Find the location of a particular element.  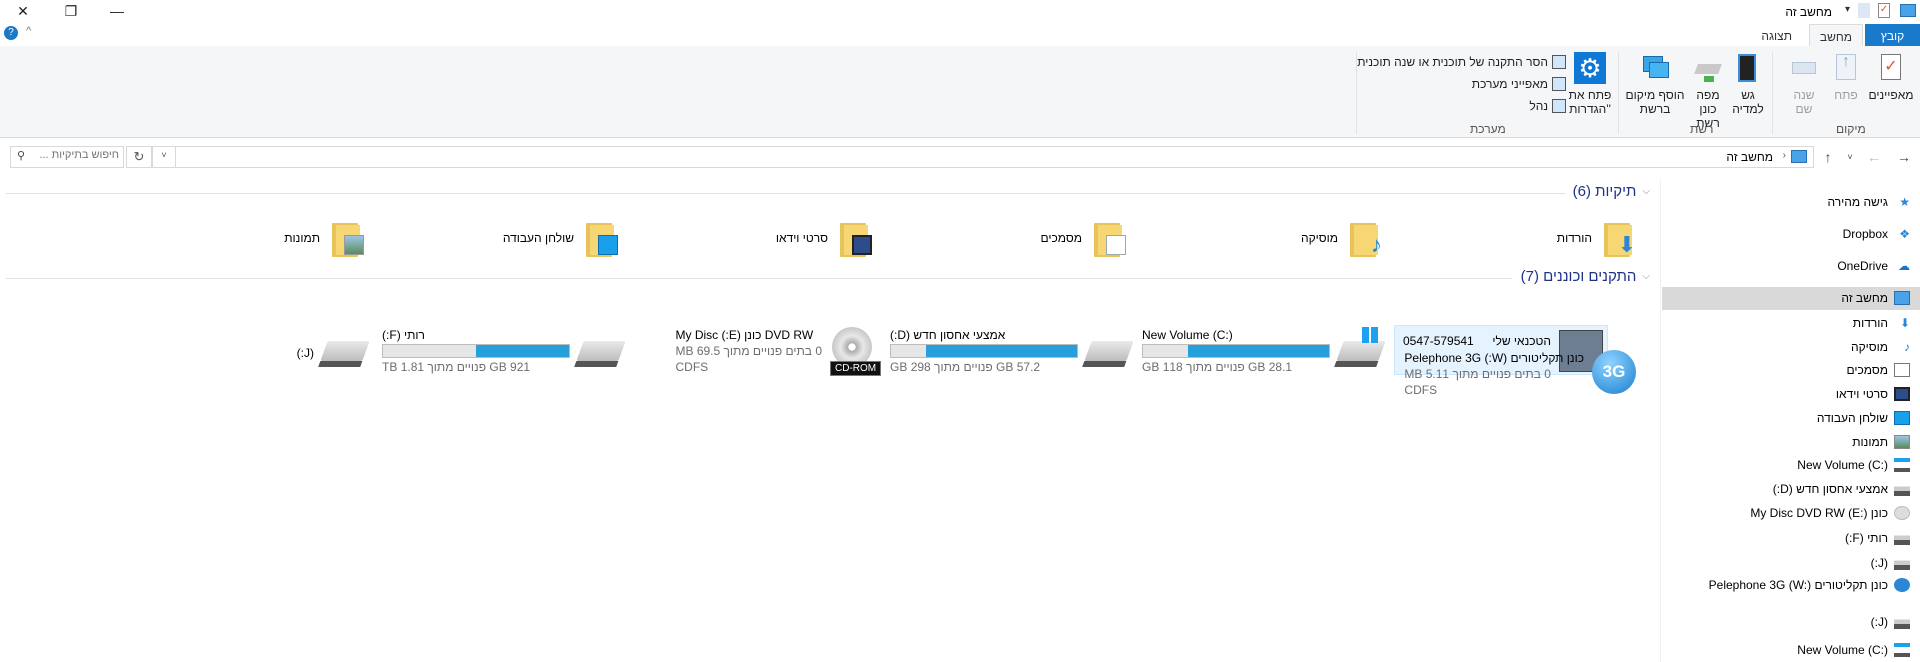

nav-dropbox: ❖ Dropbox is located at coordinates (1876, 234).